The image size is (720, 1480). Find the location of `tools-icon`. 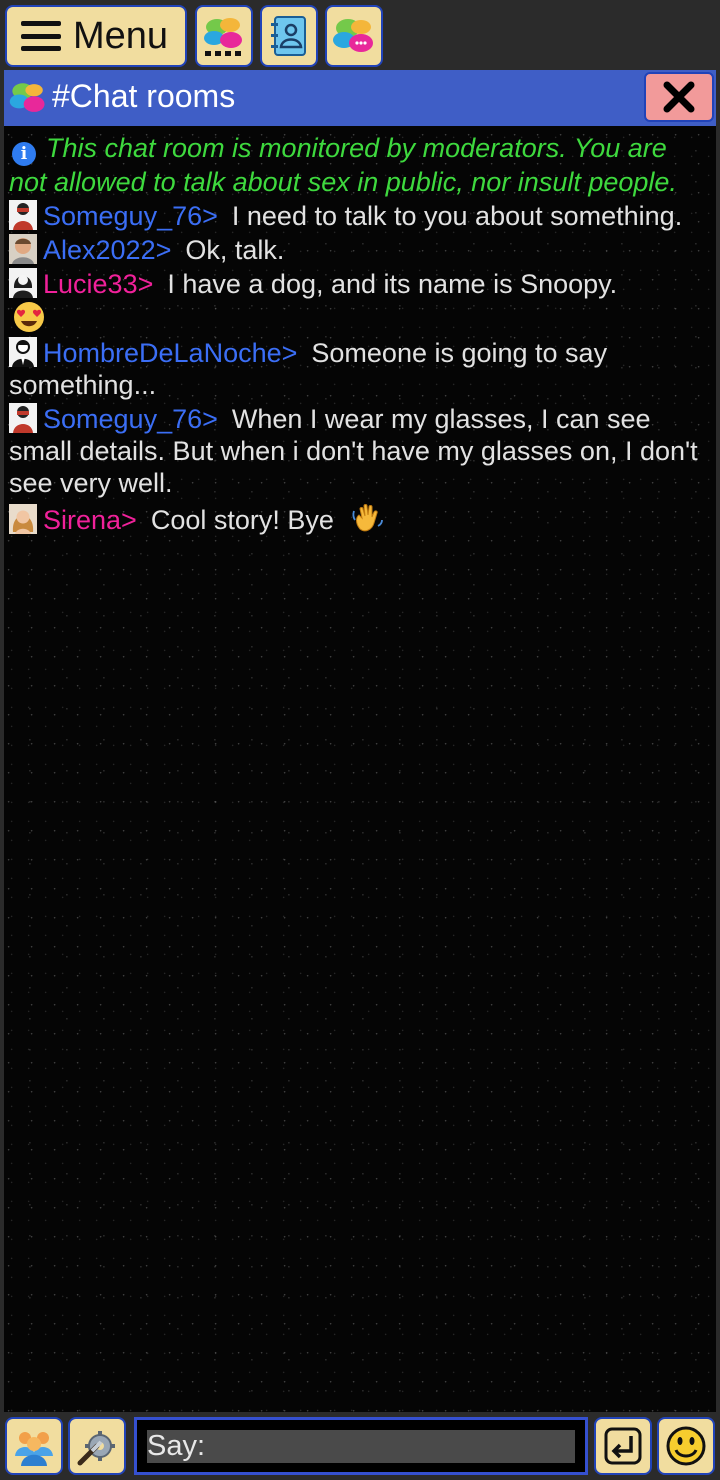

tools-icon is located at coordinates (96, 1448).